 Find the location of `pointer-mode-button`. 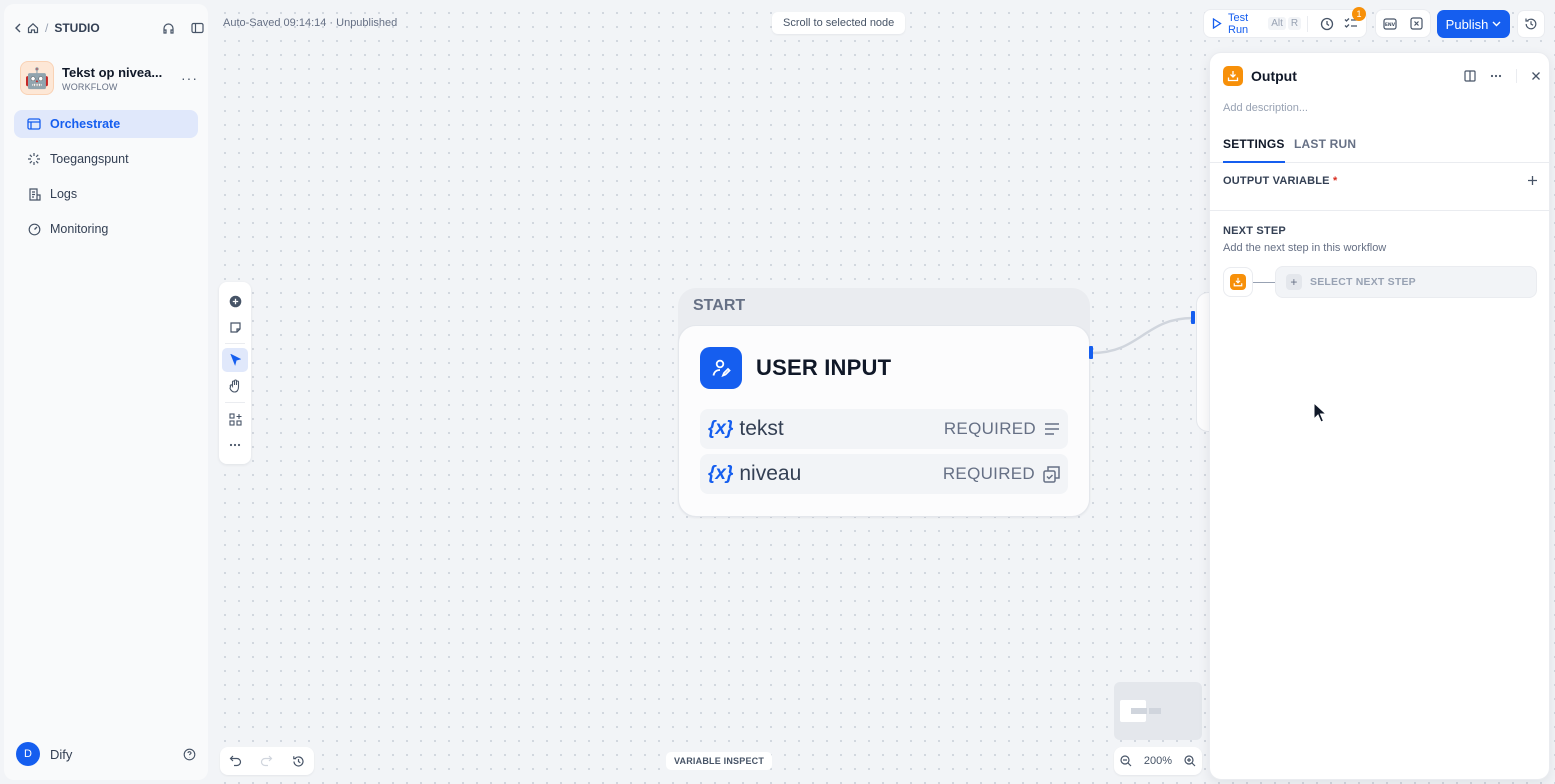

pointer-mode-button is located at coordinates (235, 360).